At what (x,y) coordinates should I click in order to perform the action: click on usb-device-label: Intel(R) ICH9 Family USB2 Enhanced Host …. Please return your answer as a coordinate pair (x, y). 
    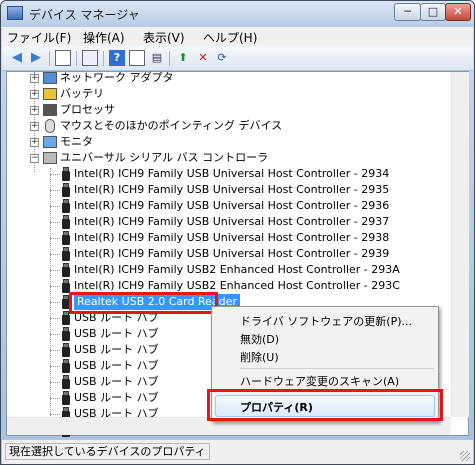
    Looking at the image, I should click on (237, 269).